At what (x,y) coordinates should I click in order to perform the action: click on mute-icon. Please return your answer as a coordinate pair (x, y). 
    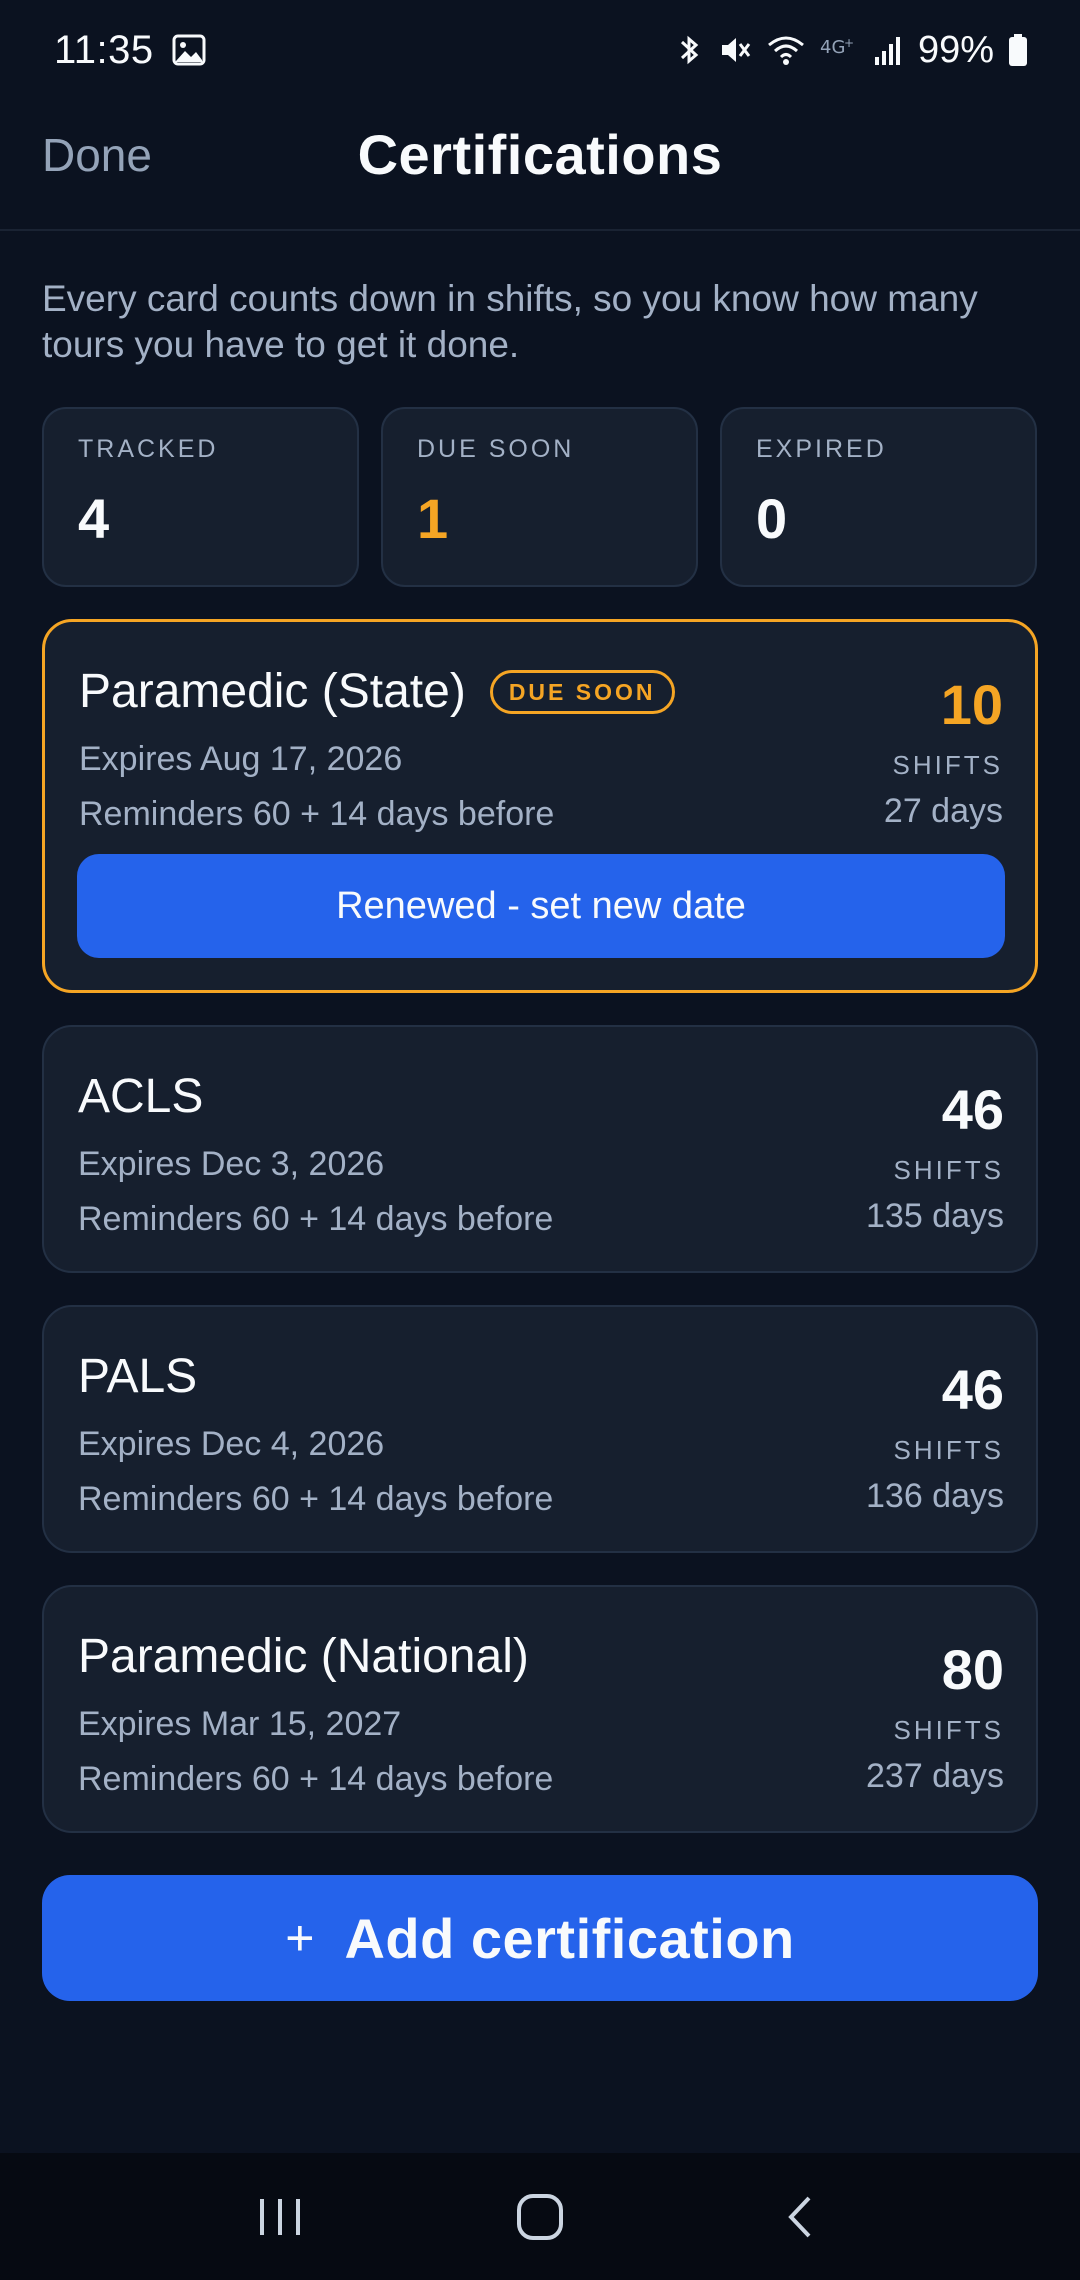
    Looking at the image, I should click on (735, 50).